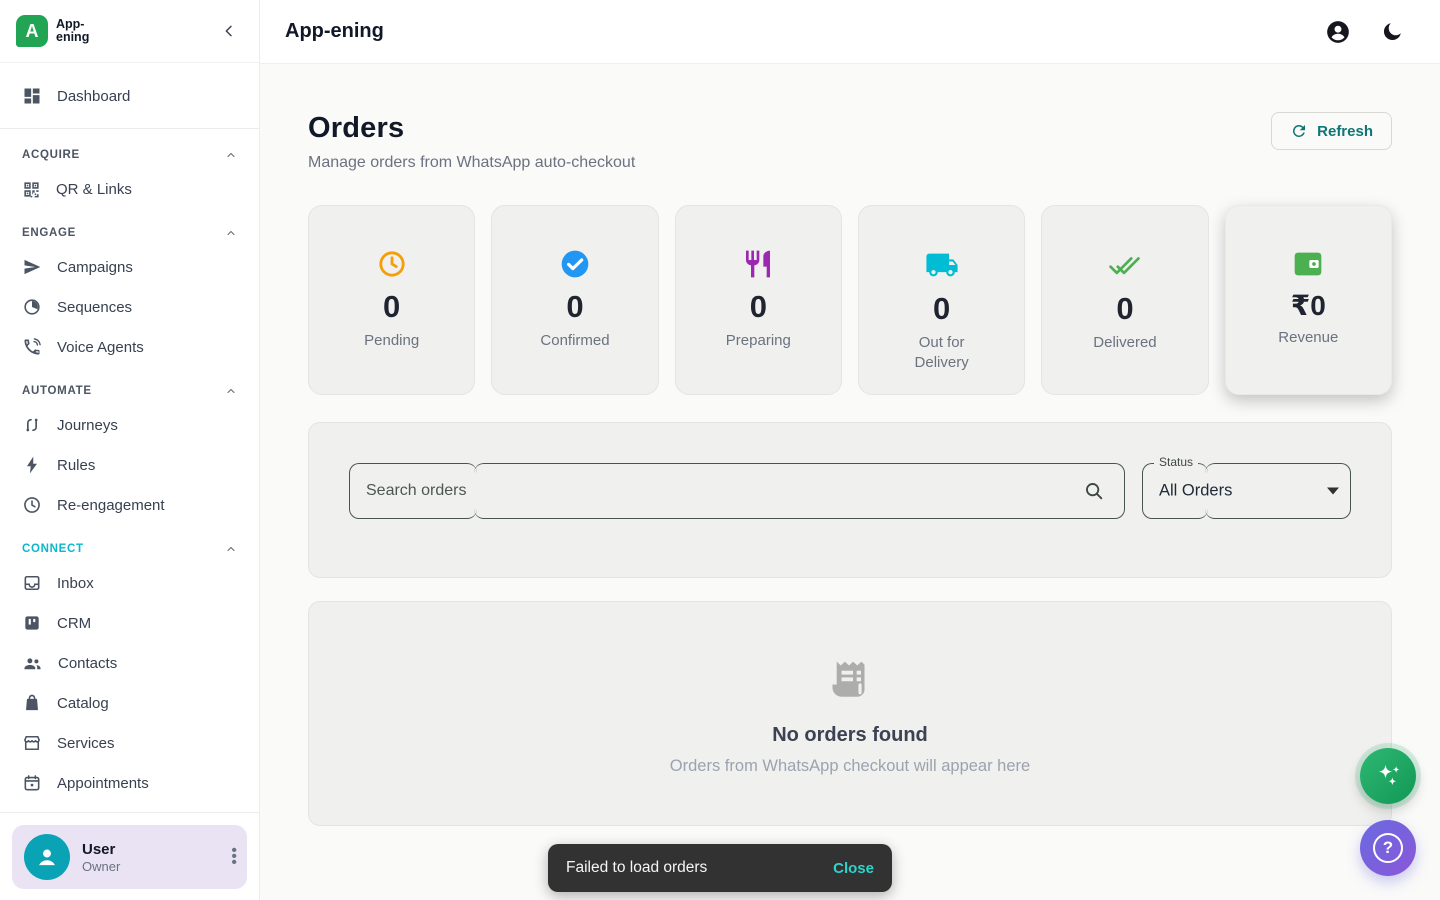 The image size is (1440, 900). I want to click on moon-icon, so click(1392, 31).